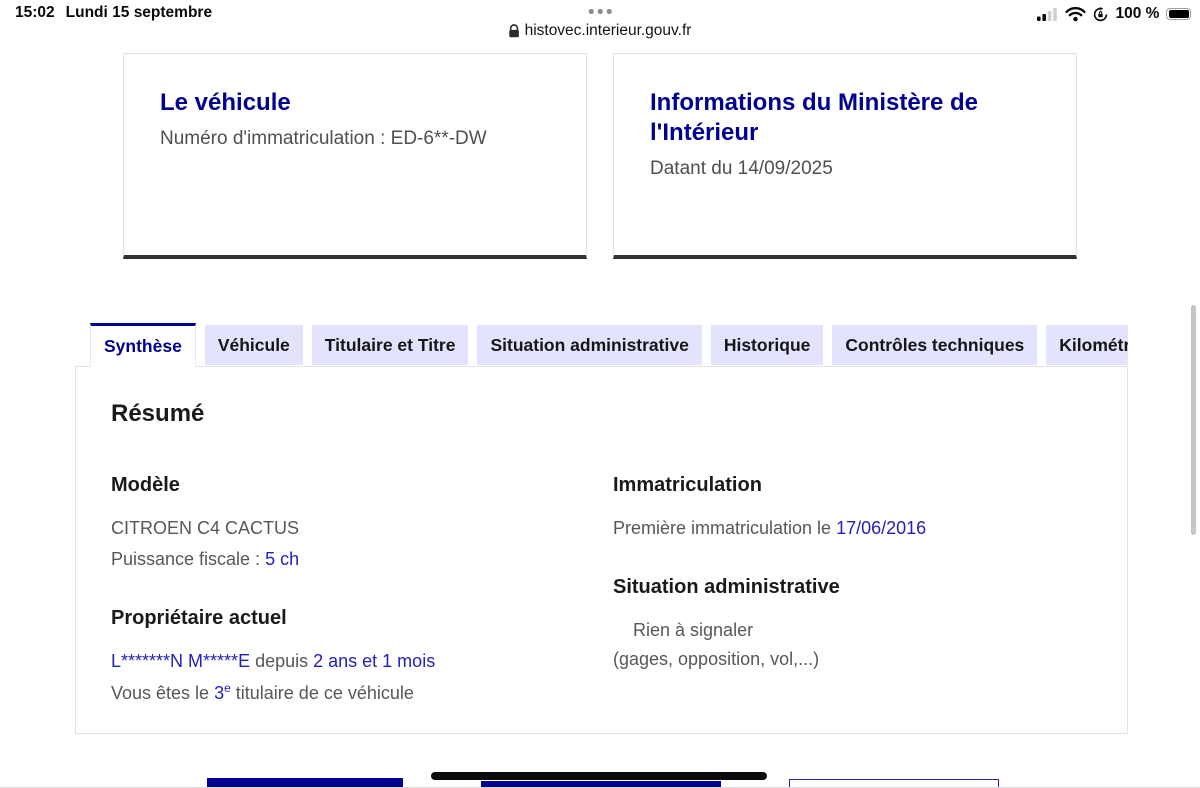  I want to click on owner-since-label: depuis, so click(282, 661).